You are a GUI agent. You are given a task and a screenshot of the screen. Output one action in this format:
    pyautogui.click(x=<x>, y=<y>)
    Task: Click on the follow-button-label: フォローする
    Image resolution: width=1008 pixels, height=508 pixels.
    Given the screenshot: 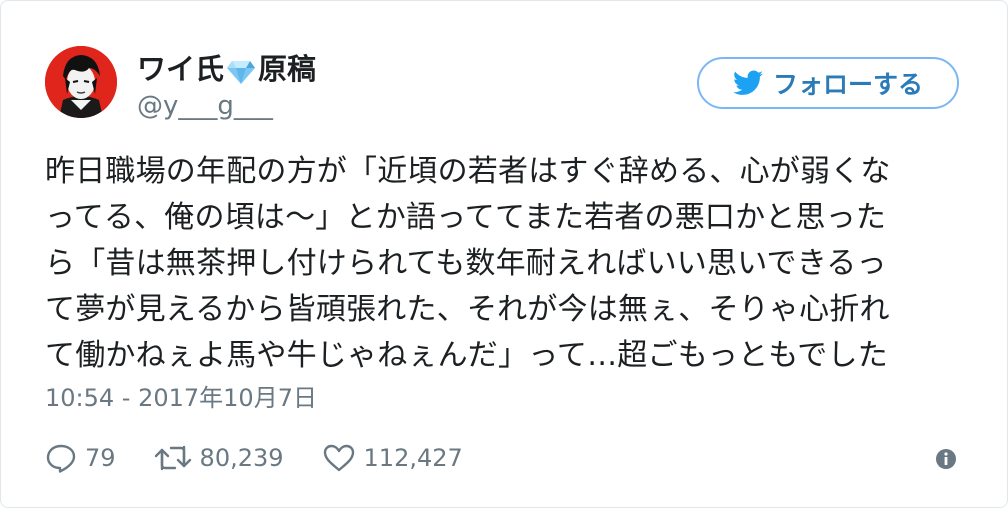 What is the action you would take?
    pyautogui.click(x=847, y=84)
    